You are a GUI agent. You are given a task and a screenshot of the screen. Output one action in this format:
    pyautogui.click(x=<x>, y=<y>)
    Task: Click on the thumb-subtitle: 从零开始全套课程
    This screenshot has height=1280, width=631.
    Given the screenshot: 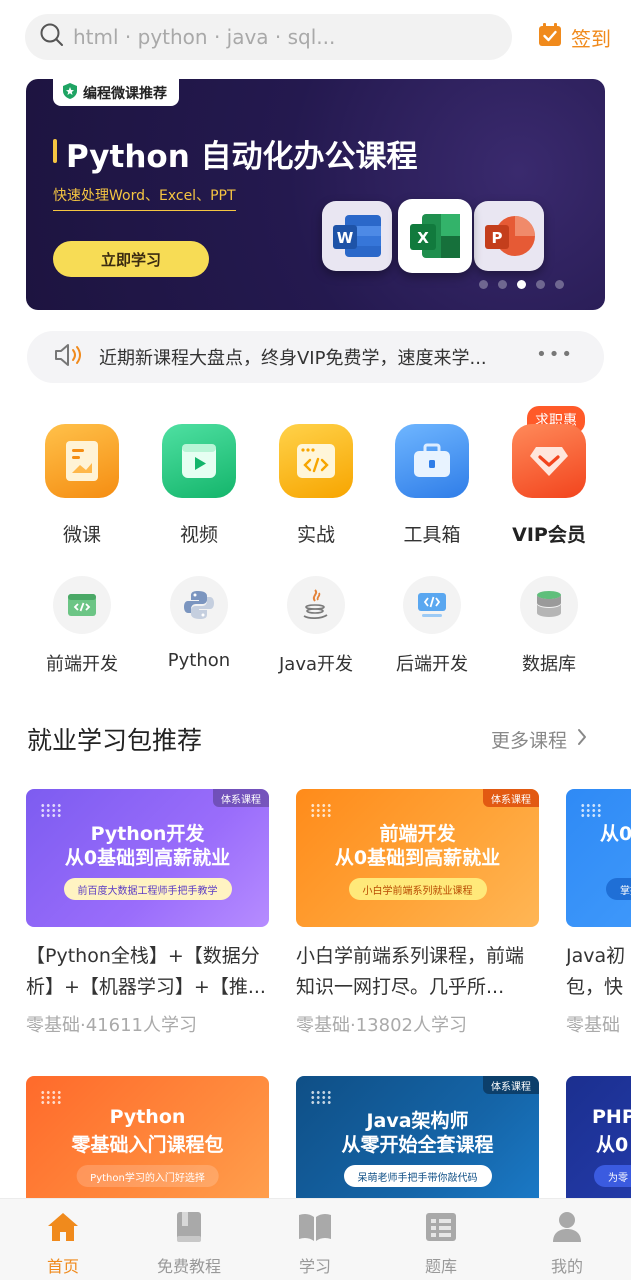 What is the action you would take?
    pyautogui.click(x=417, y=1145)
    